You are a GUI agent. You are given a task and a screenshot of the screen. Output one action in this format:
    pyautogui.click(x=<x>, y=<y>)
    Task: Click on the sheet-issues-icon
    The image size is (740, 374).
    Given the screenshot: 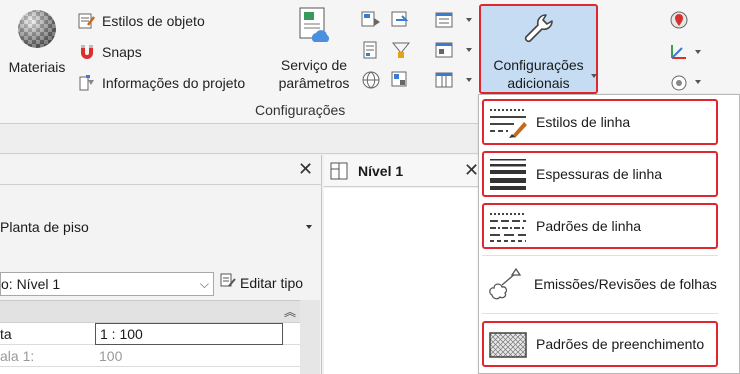 What is the action you would take?
    pyautogui.click(x=506, y=284)
    